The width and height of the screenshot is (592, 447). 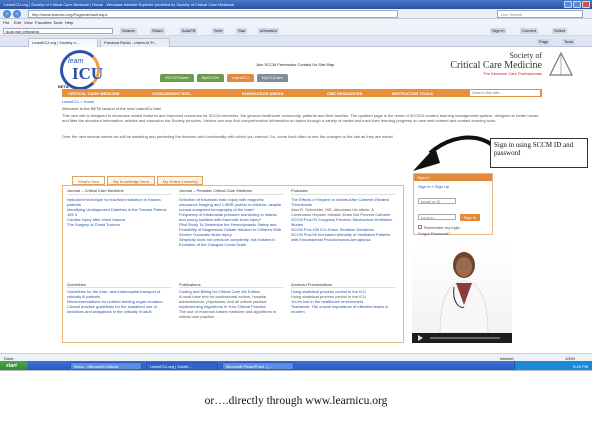 I want to click on forward-icon, so click(x=17, y=14).